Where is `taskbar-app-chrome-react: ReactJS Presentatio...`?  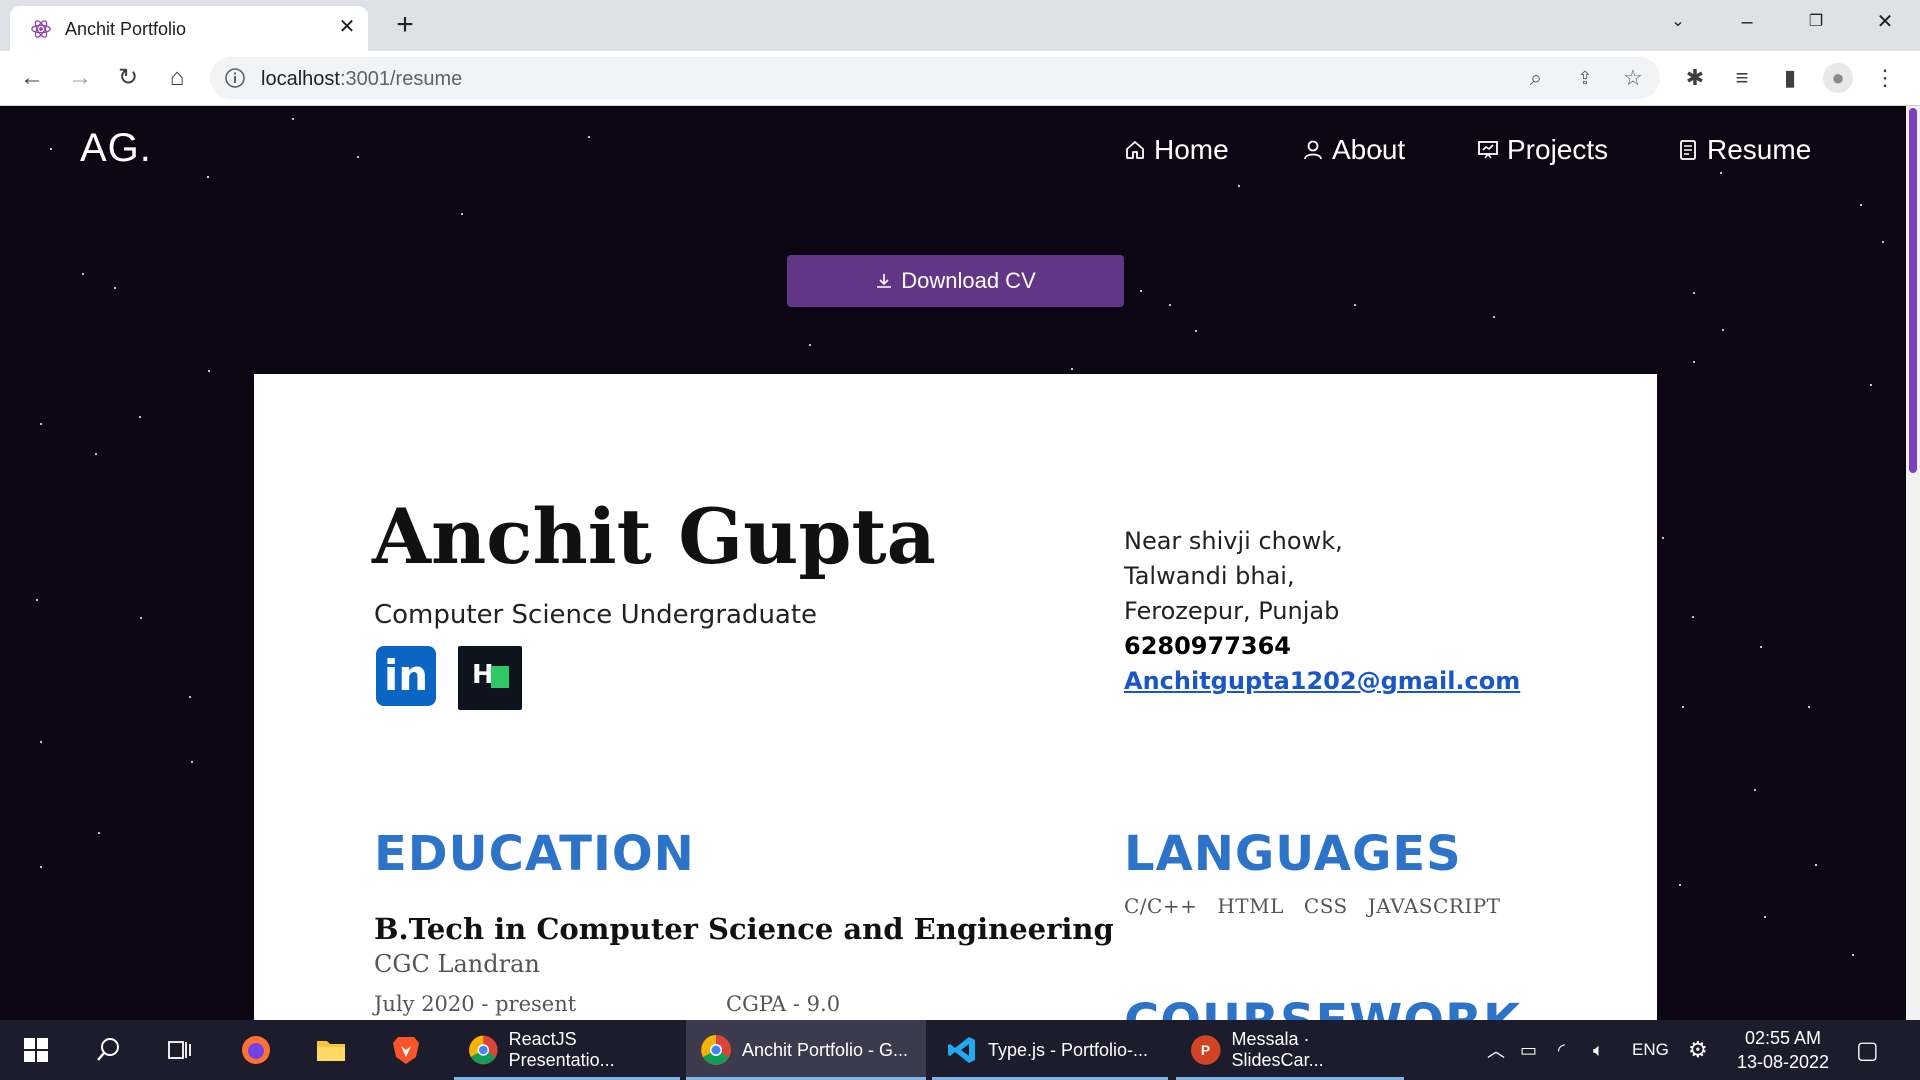 taskbar-app-chrome-react: ReactJS Presentatio... is located at coordinates (567, 1050).